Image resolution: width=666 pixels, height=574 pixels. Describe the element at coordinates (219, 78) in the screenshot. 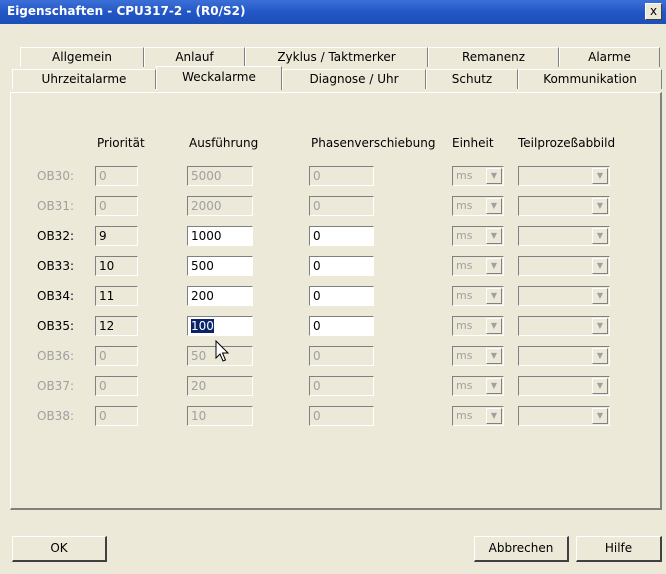

I see `tab-weckalarme: Weckalarme` at that location.